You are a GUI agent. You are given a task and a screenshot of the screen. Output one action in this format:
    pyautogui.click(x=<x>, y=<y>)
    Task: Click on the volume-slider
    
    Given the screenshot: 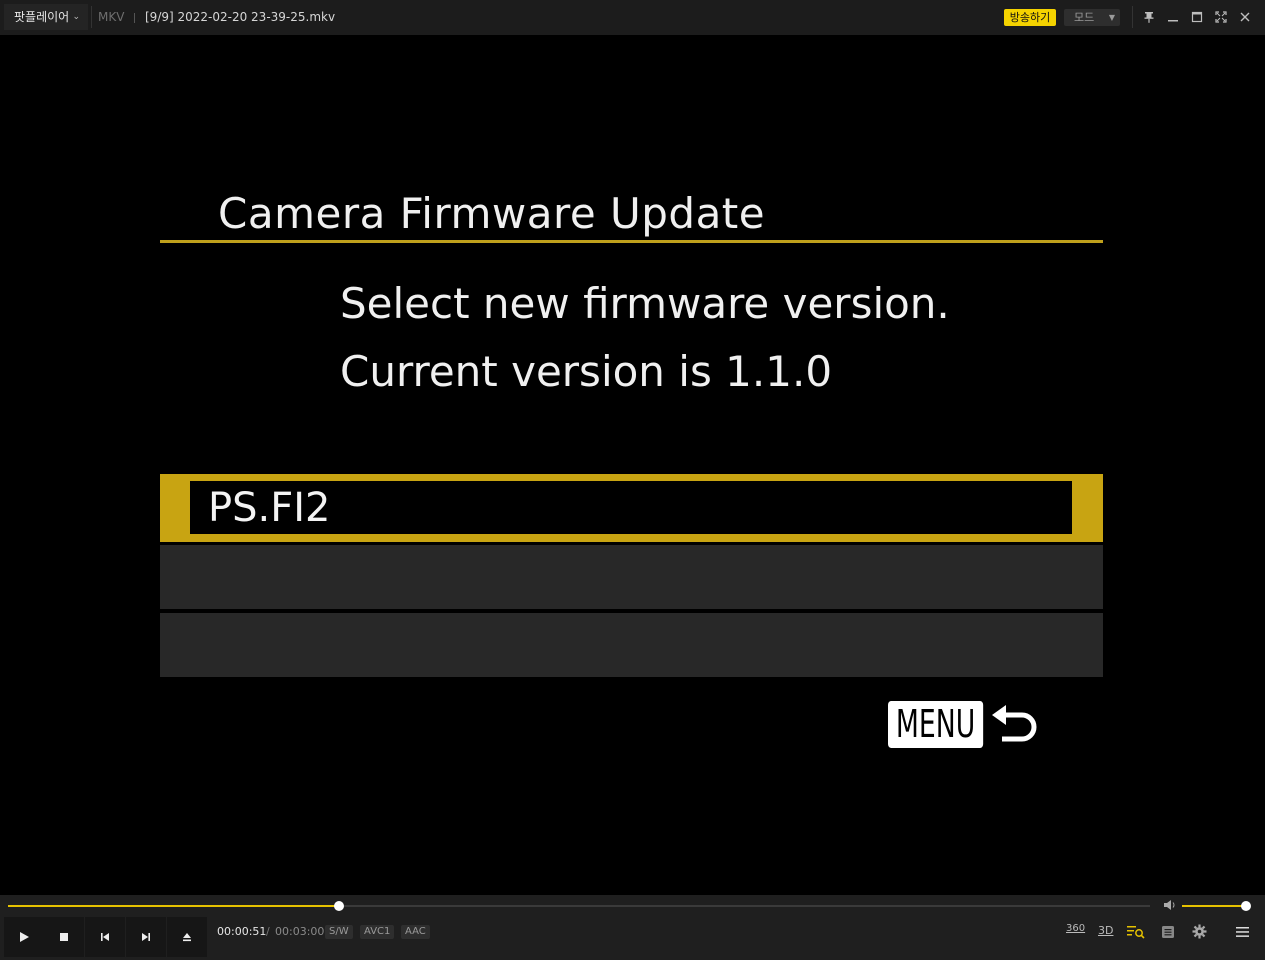 What is the action you would take?
    pyautogui.click(x=1216, y=906)
    